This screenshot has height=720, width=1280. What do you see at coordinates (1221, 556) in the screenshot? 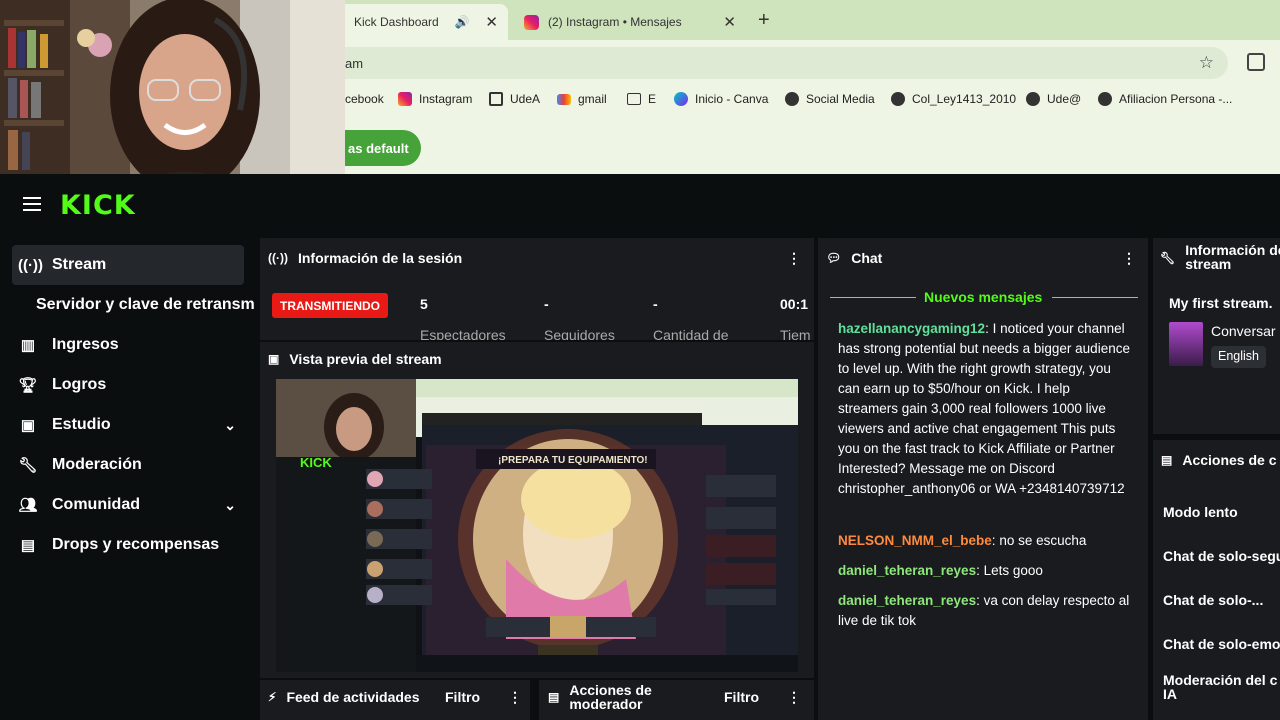
I see `chat-action-followers-only: Chat de solo-segu` at bounding box center [1221, 556].